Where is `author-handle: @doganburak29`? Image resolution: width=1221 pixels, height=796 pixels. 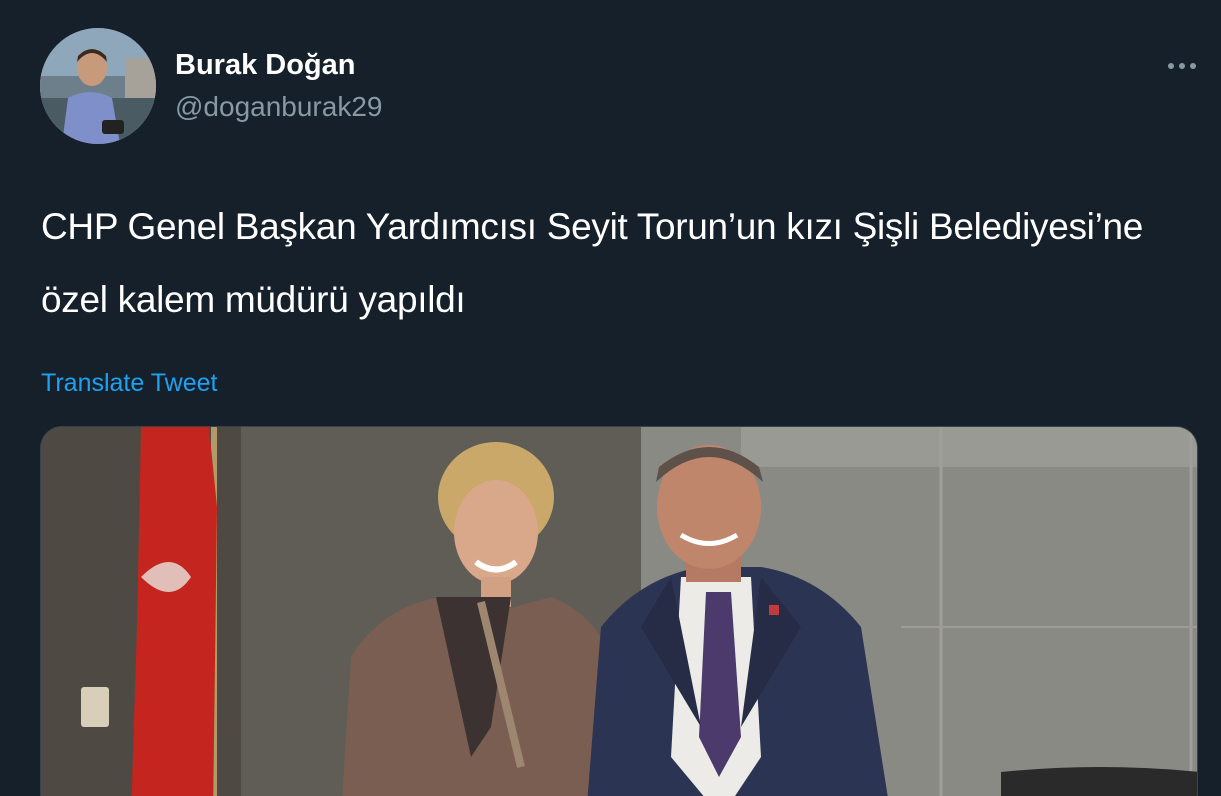 author-handle: @doganburak29 is located at coordinates (278, 107).